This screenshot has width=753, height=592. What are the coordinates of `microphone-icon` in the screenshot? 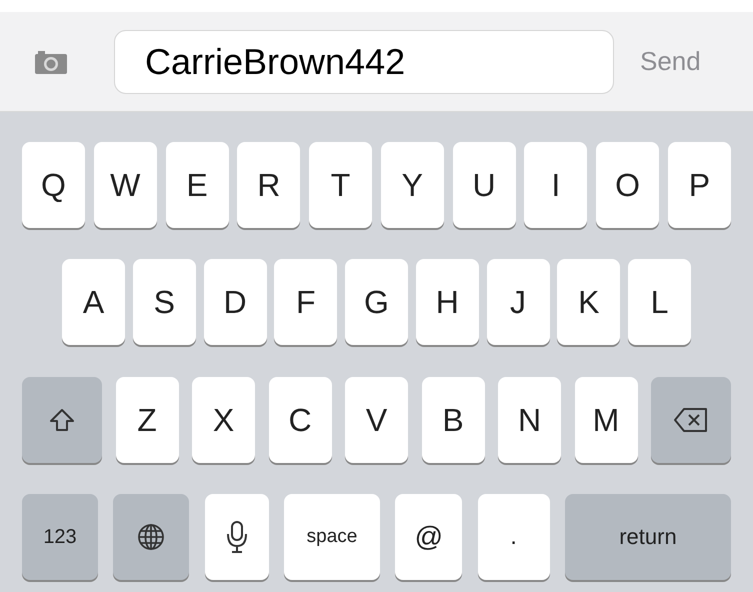 It's located at (237, 537).